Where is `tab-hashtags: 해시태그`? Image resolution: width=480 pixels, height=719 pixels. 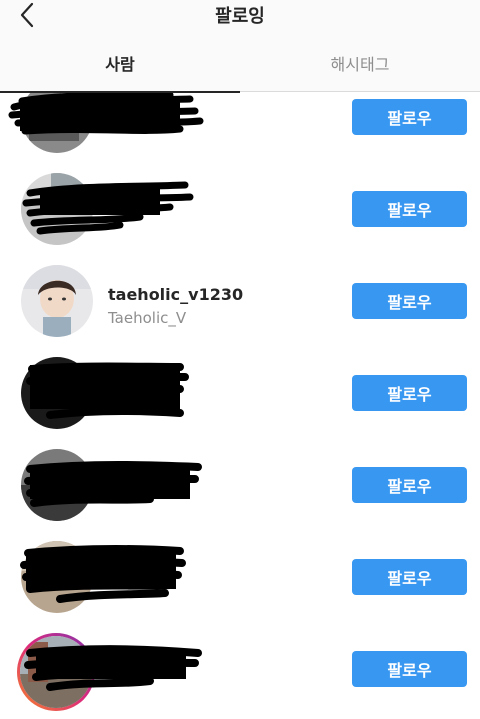 tab-hashtags: 해시태그 is located at coordinates (360, 63).